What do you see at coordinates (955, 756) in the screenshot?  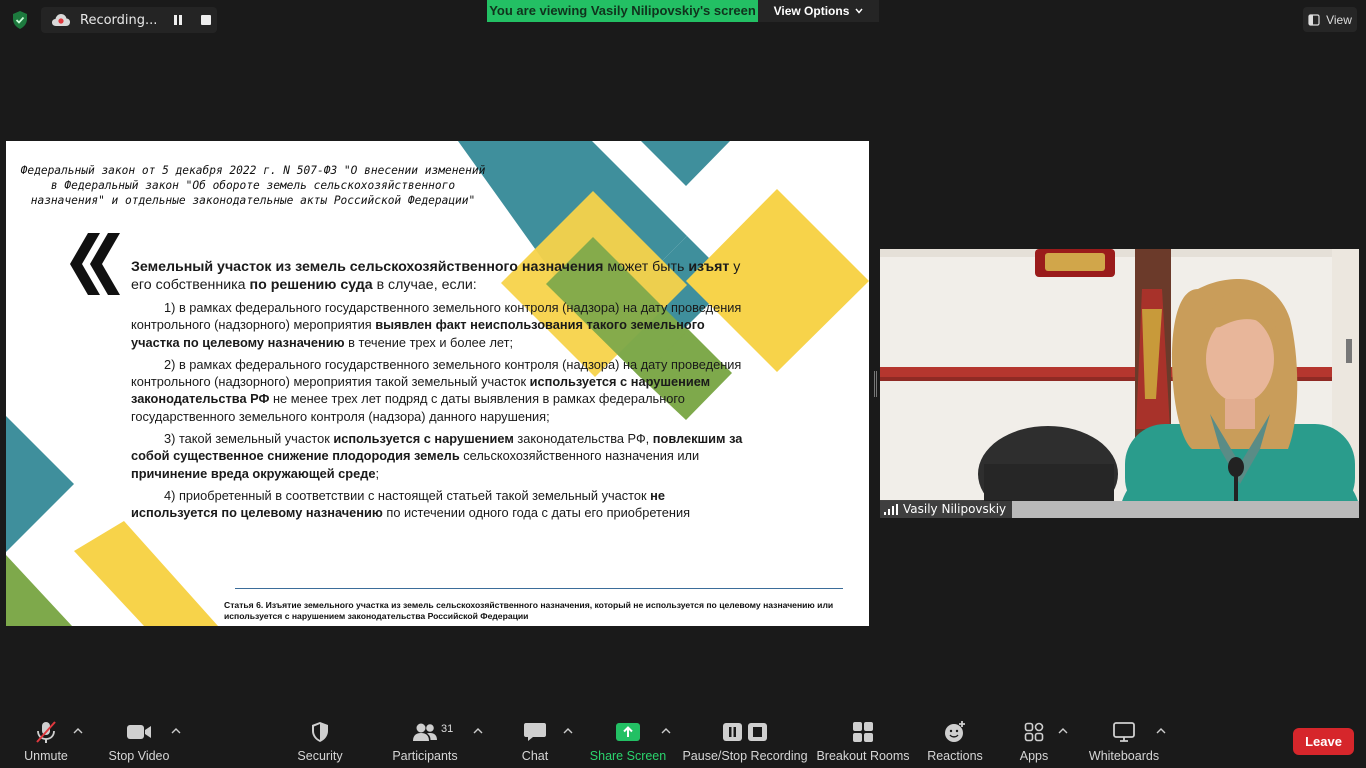 I see `reactions-label: Reactions` at bounding box center [955, 756].